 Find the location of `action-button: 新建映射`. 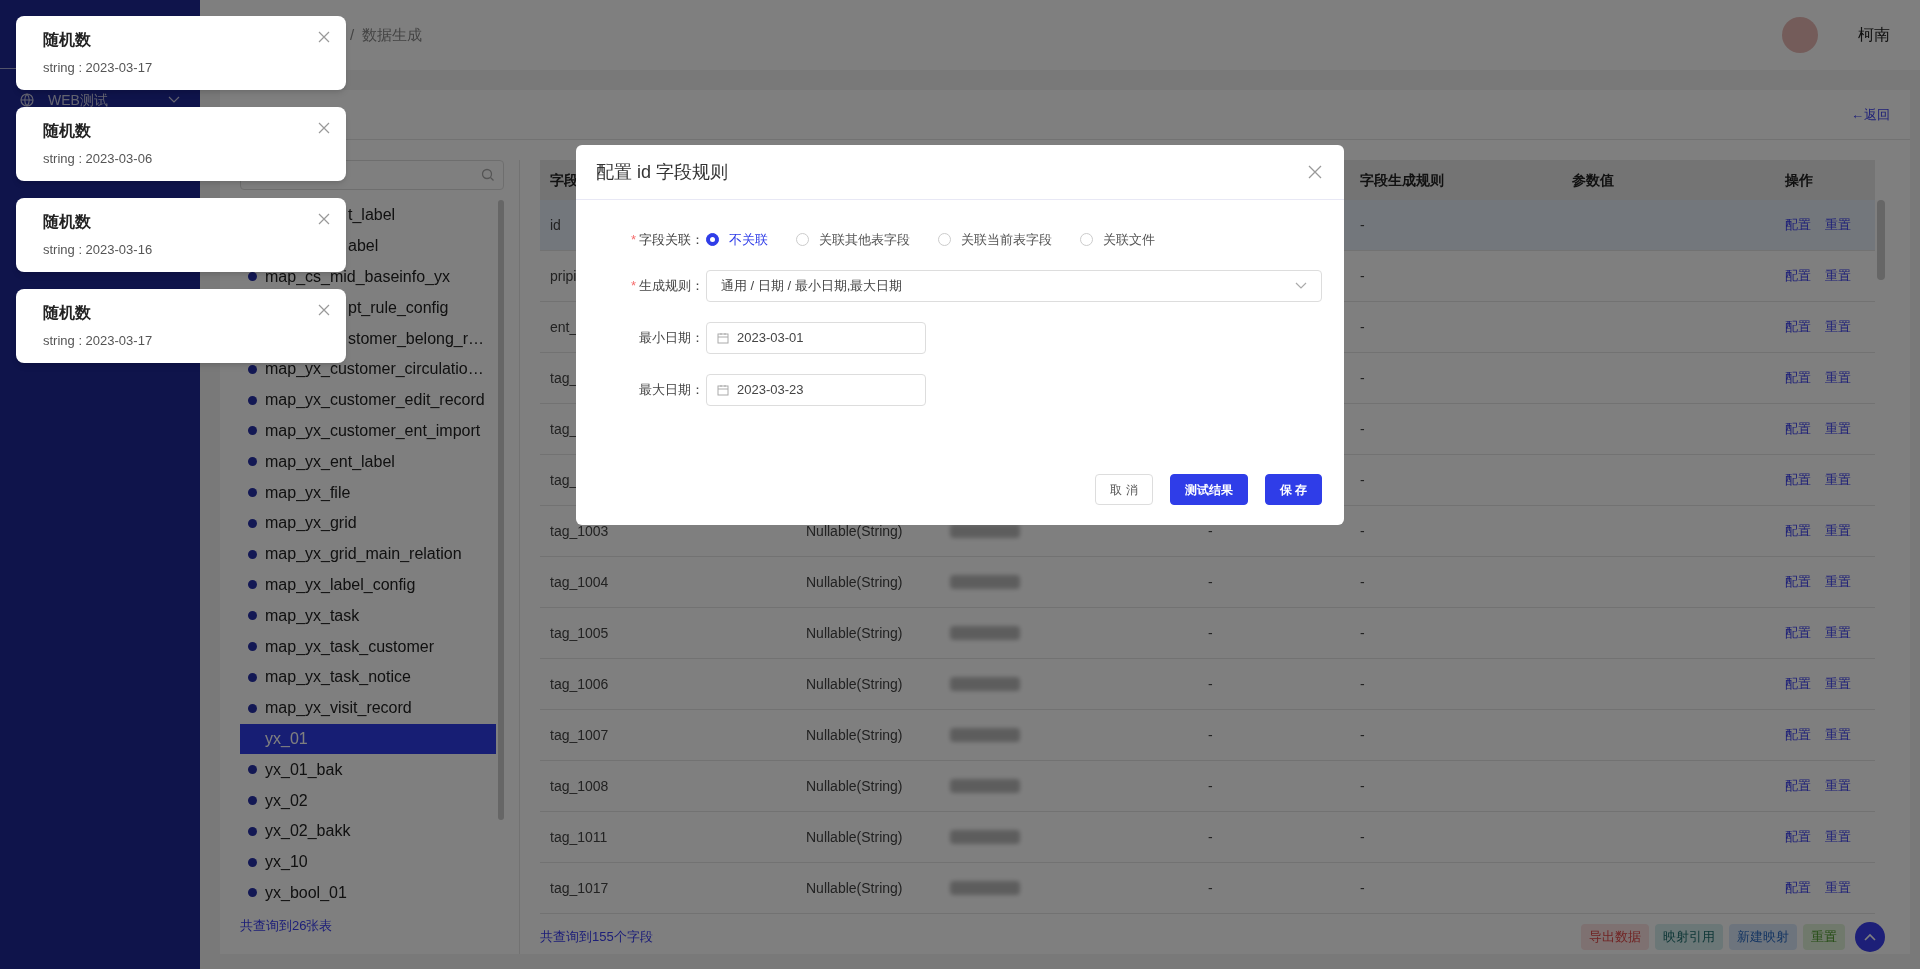

action-button: 新建映射 is located at coordinates (1763, 937).